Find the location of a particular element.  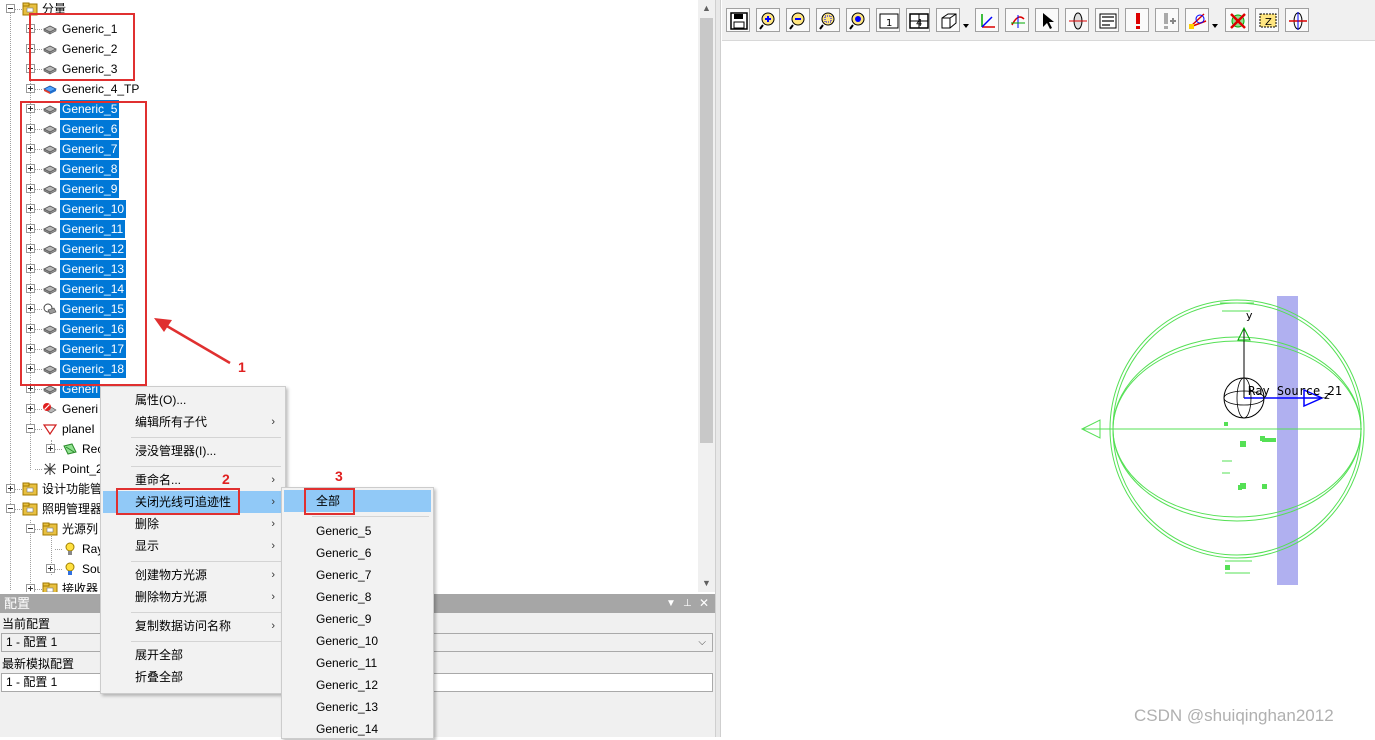

clip-button is located at coordinates (1297, 20).